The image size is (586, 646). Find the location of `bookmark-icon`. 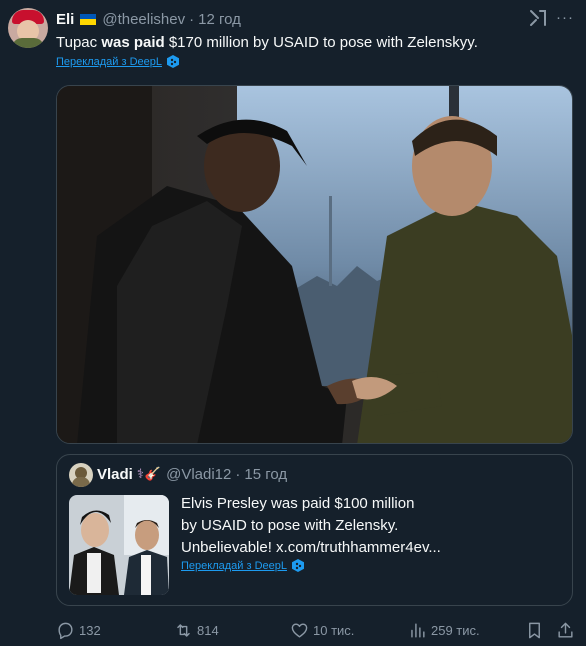

bookmark-icon is located at coordinates (534, 630).